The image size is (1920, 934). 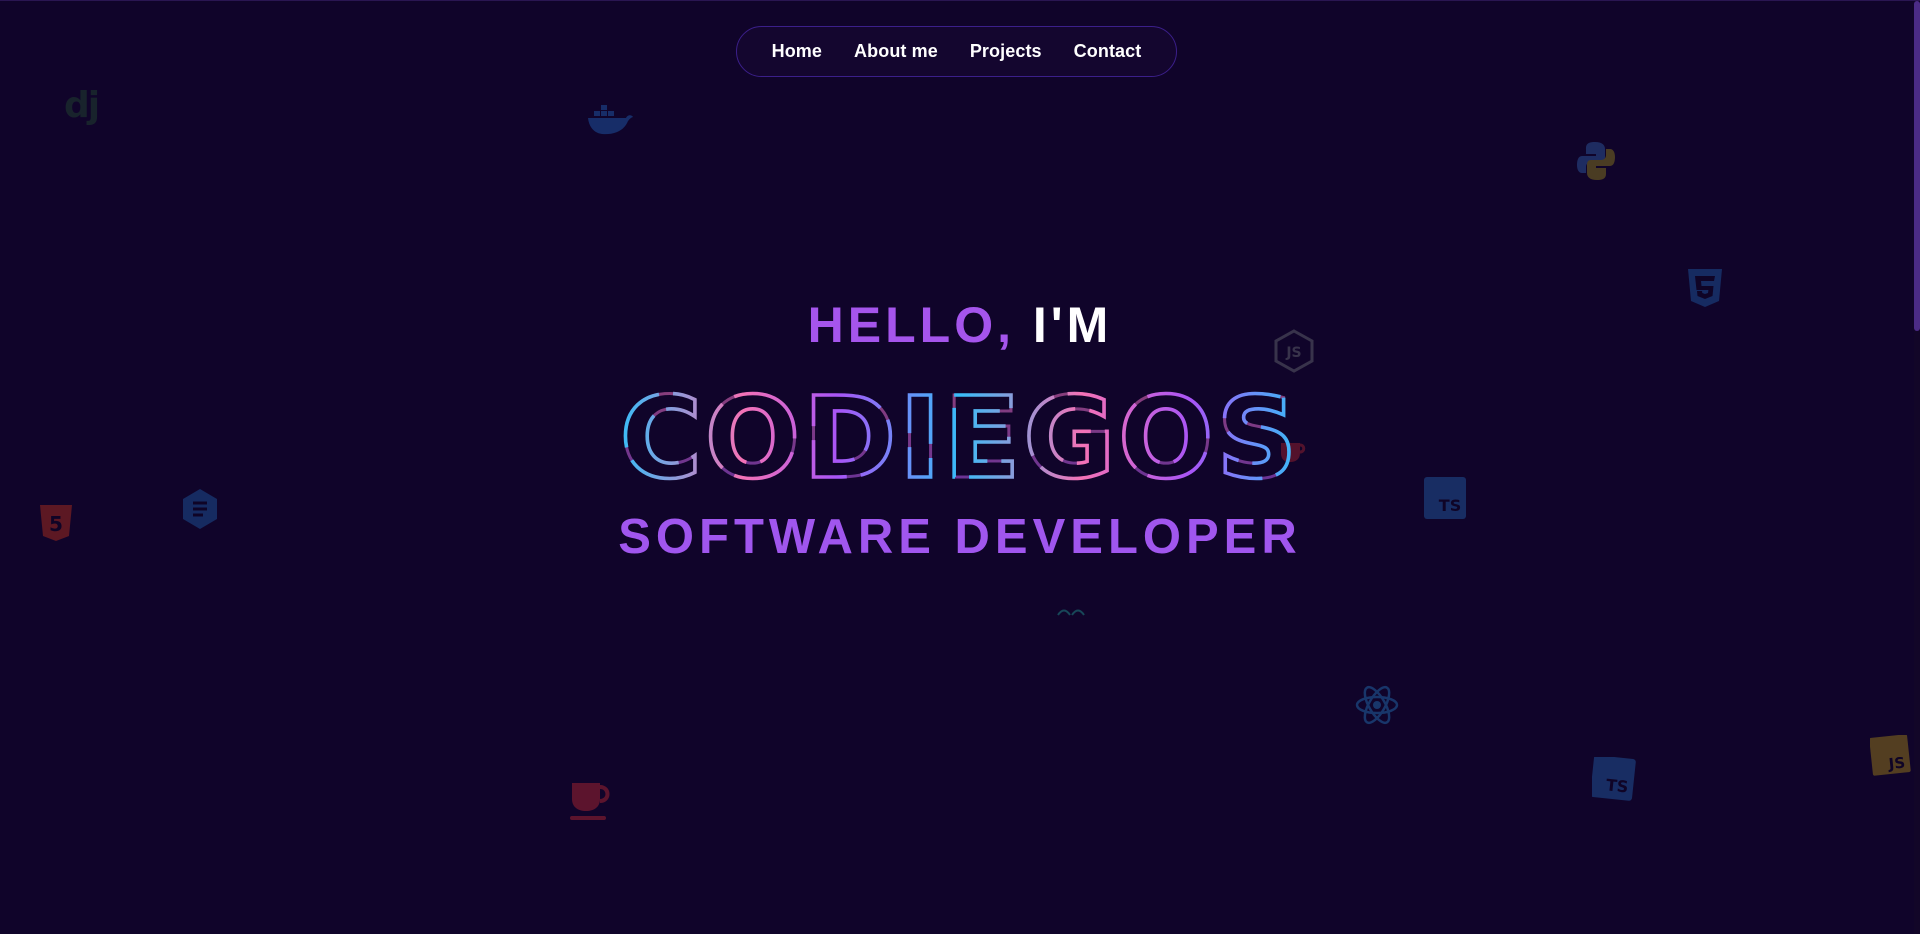 What do you see at coordinates (911, 325) in the screenshot?
I see `hero-greeting-hello: HELLO,` at bounding box center [911, 325].